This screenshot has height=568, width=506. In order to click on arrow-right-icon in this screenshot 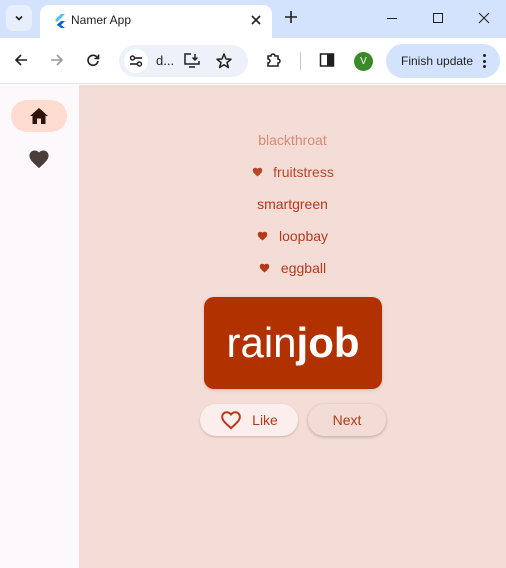, I will do `click(57, 60)`.